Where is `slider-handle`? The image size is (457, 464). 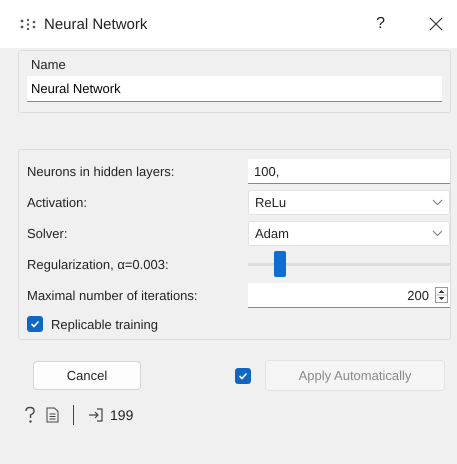 slider-handle is located at coordinates (280, 264).